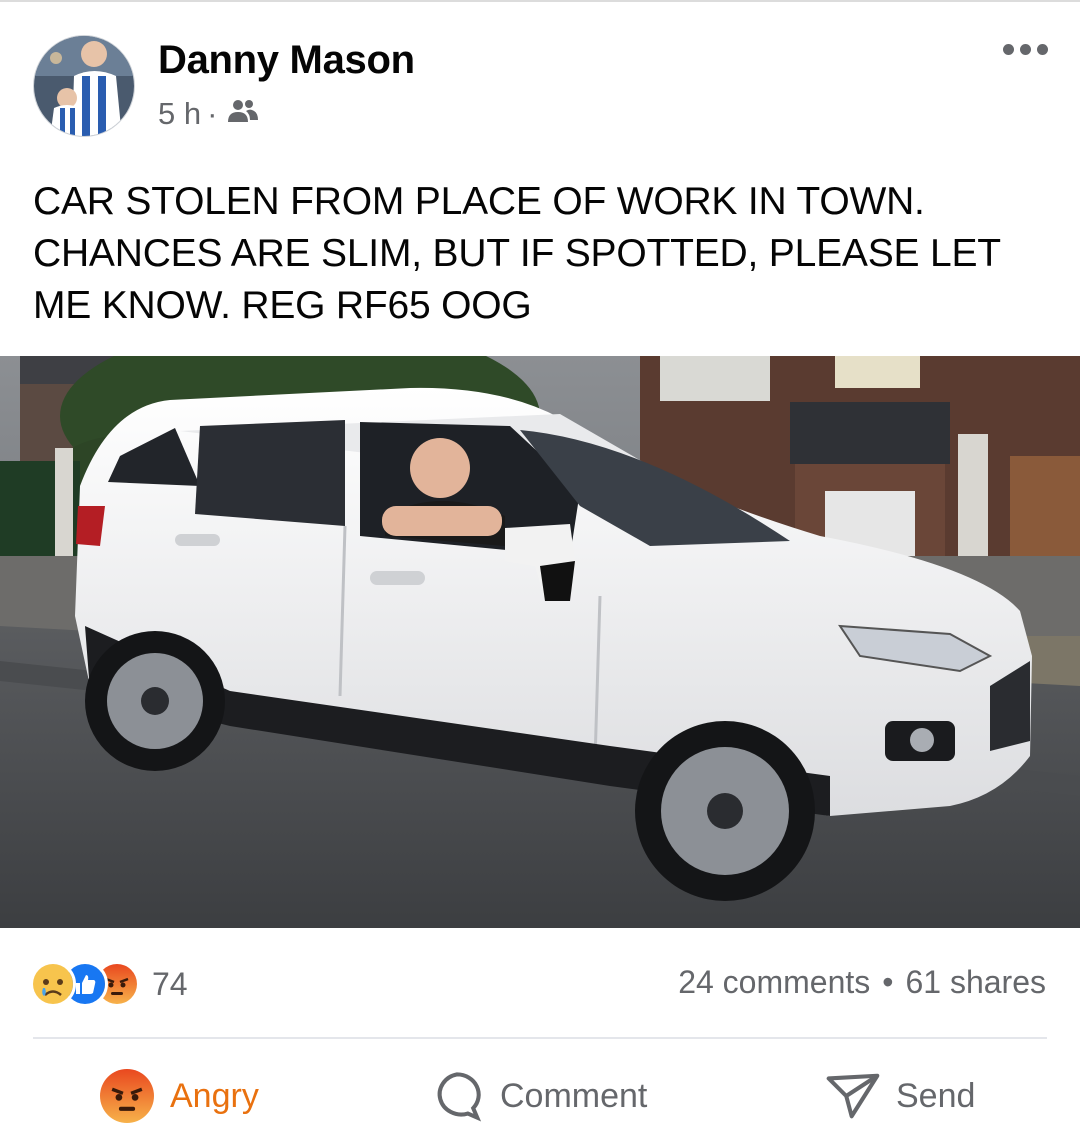  I want to click on friends-icon, so click(243, 114).